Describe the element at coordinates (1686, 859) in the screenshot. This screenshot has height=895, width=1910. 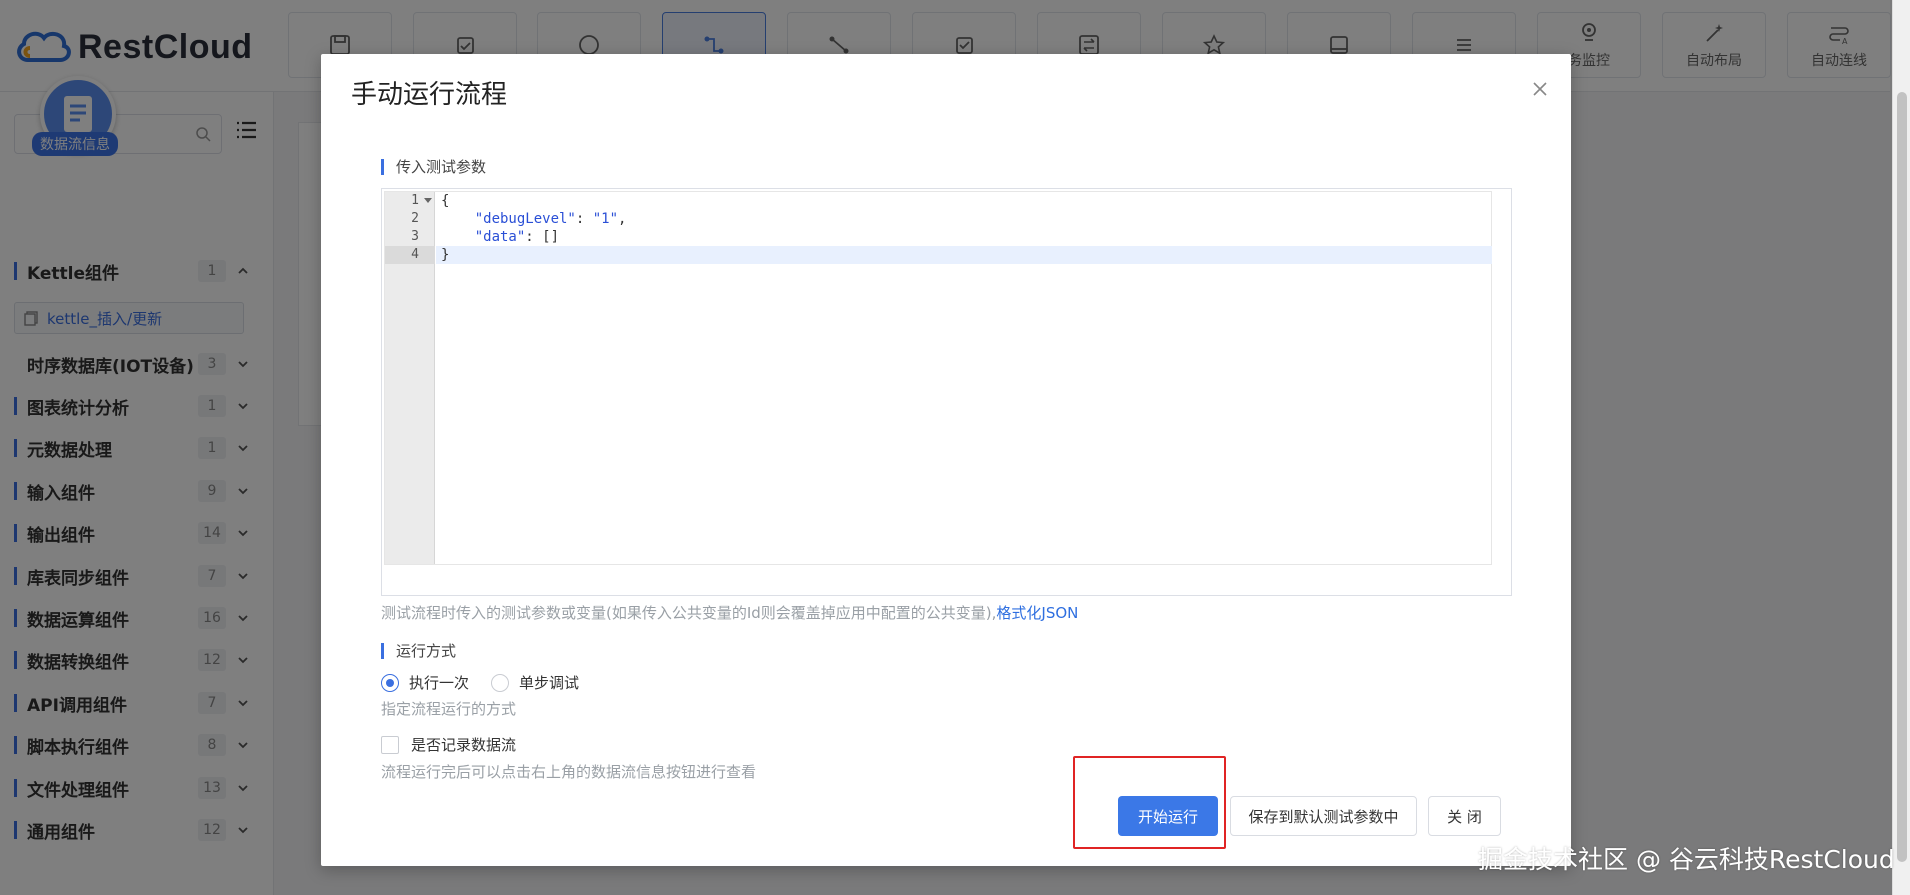
I see `watermark: 掘金技术社区 @ 谷云科技RestCloud` at that location.